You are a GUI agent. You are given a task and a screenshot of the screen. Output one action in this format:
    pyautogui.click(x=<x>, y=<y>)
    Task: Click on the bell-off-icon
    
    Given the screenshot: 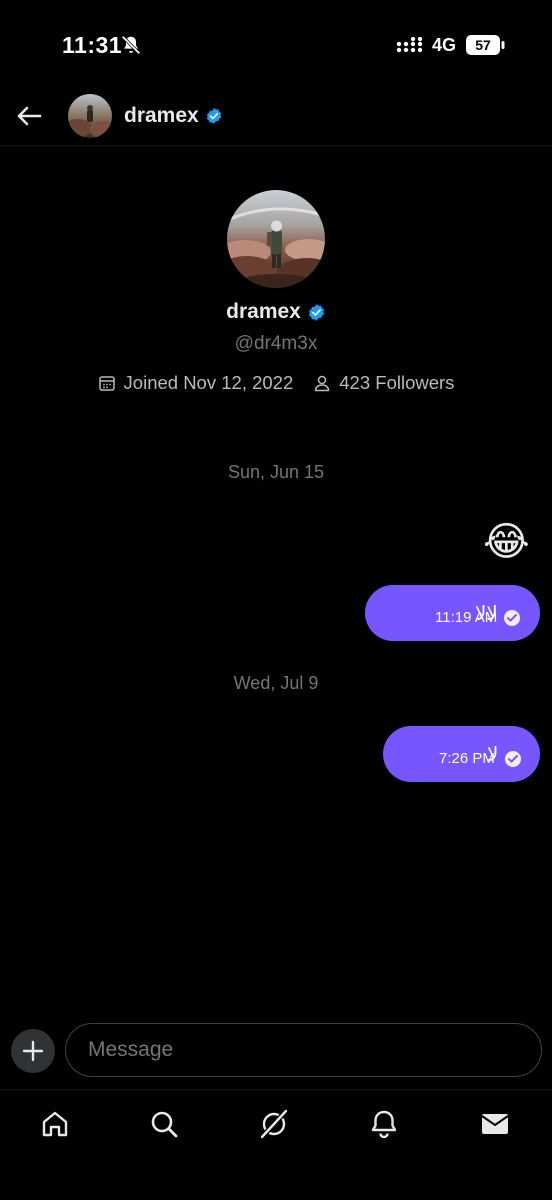 What is the action you would take?
    pyautogui.click(x=131, y=45)
    